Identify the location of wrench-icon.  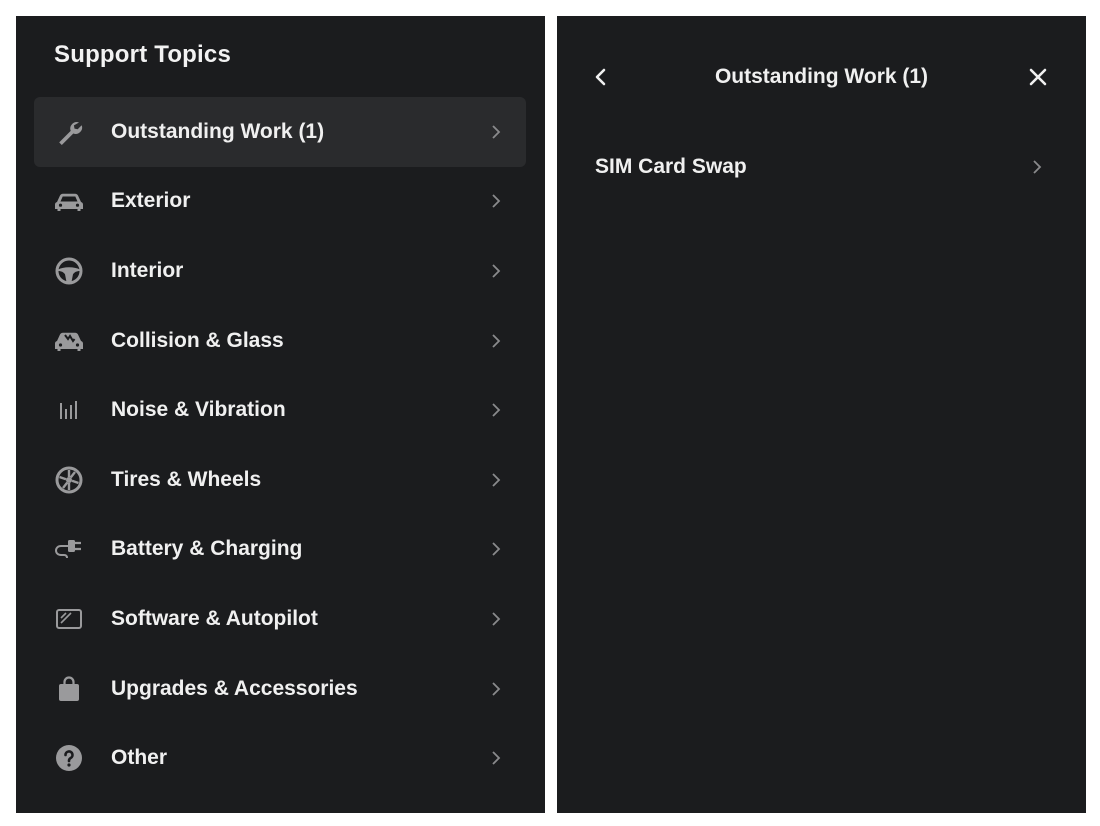
(69, 132).